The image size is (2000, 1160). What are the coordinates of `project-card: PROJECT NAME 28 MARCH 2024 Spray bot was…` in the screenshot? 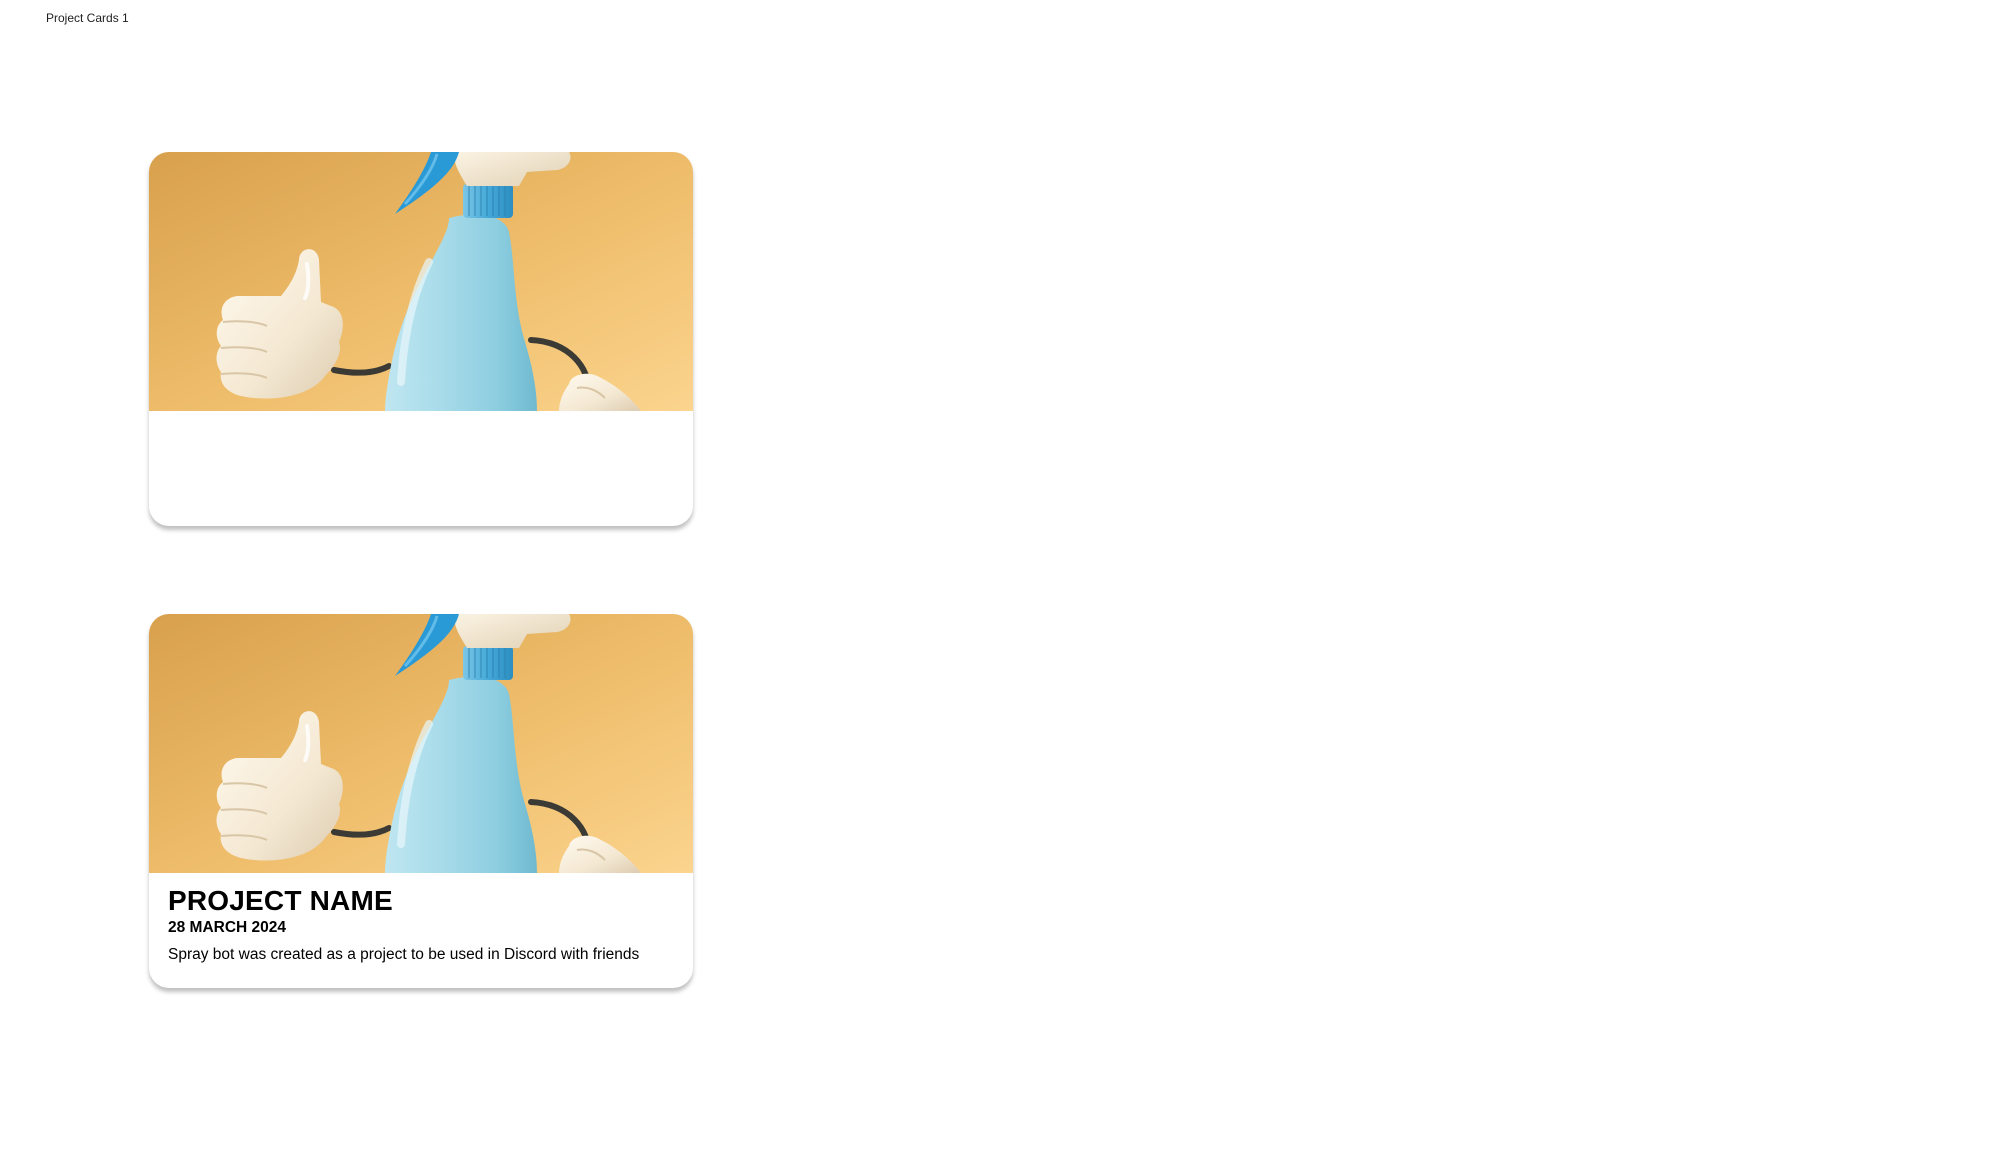 It's located at (421, 801).